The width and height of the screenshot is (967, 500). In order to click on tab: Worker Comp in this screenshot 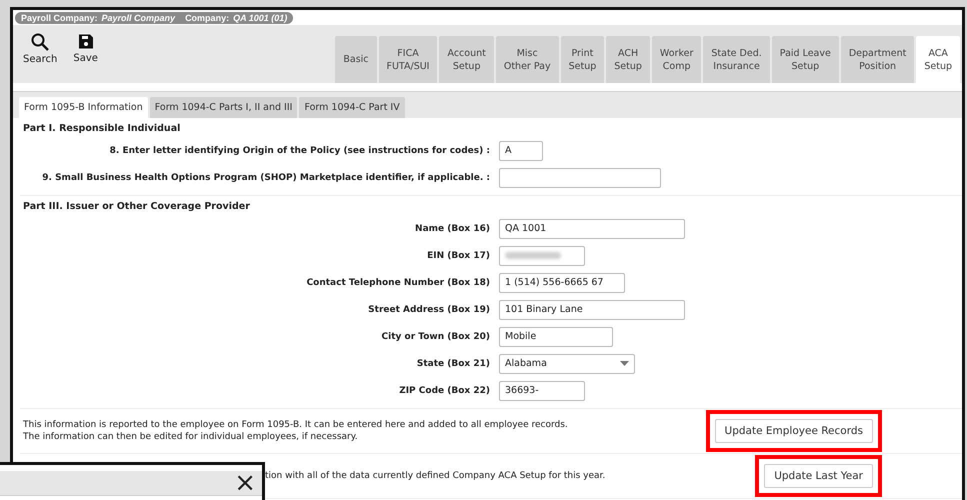, I will do `click(677, 59)`.